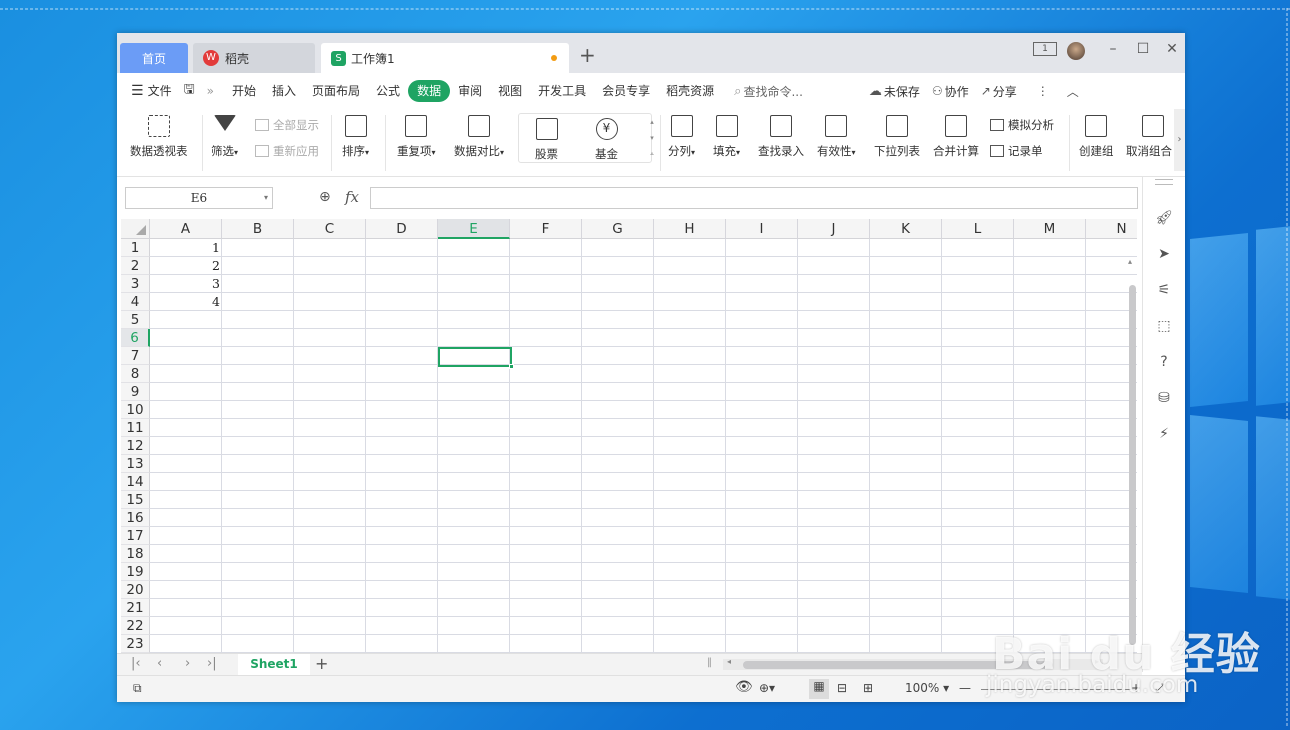 The height and width of the screenshot is (730, 1290). I want to click on column-header-c: C, so click(330, 229).